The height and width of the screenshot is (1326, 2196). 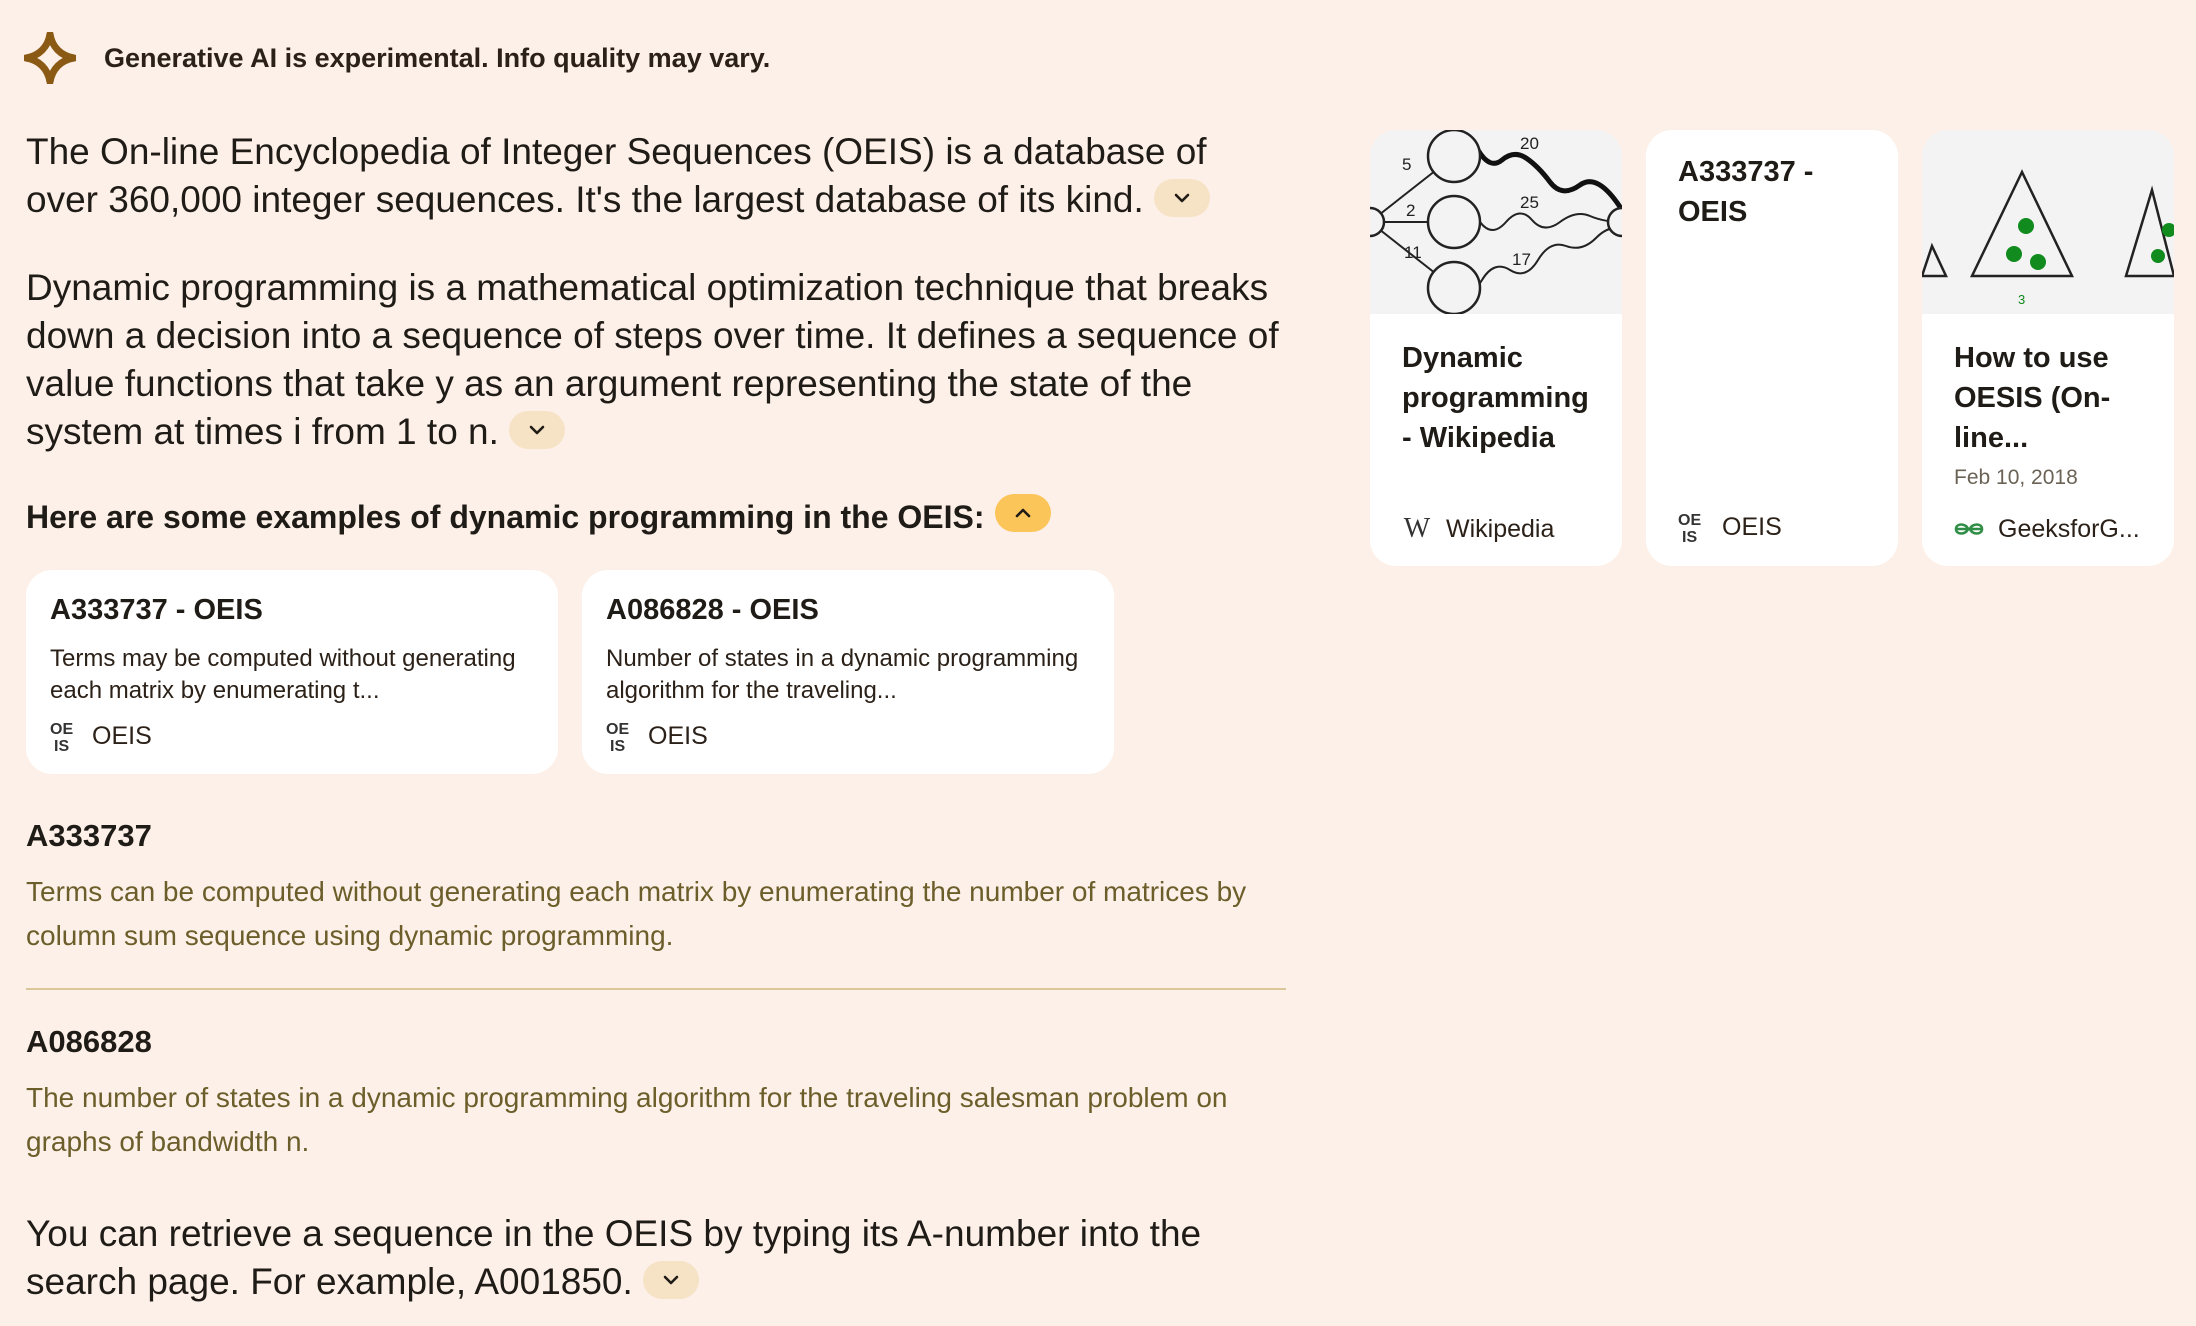 What do you see at coordinates (50, 58) in the screenshot?
I see `spark-icon` at bounding box center [50, 58].